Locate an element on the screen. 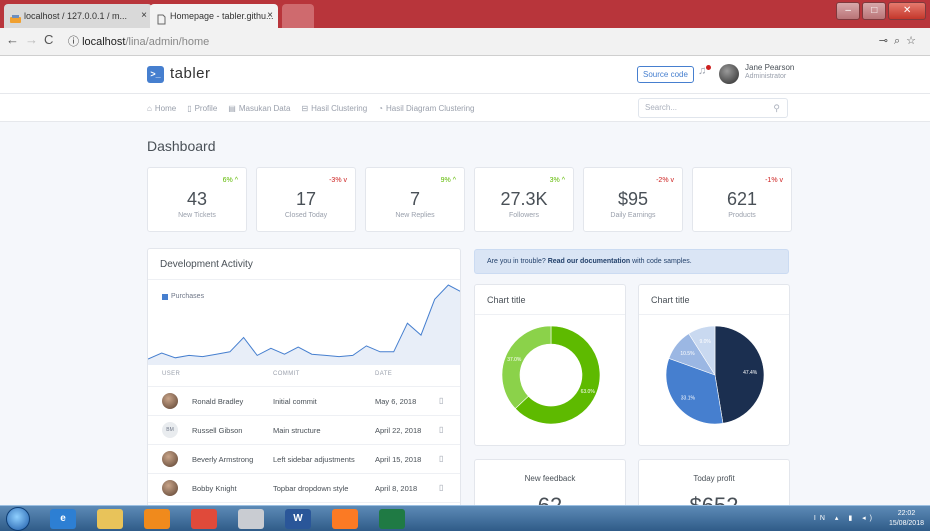 The image size is (930, 531). browser-tab-phpmyadmin: localhost / 127.0.0.1 / m... × is located at coordinates (78, 16).